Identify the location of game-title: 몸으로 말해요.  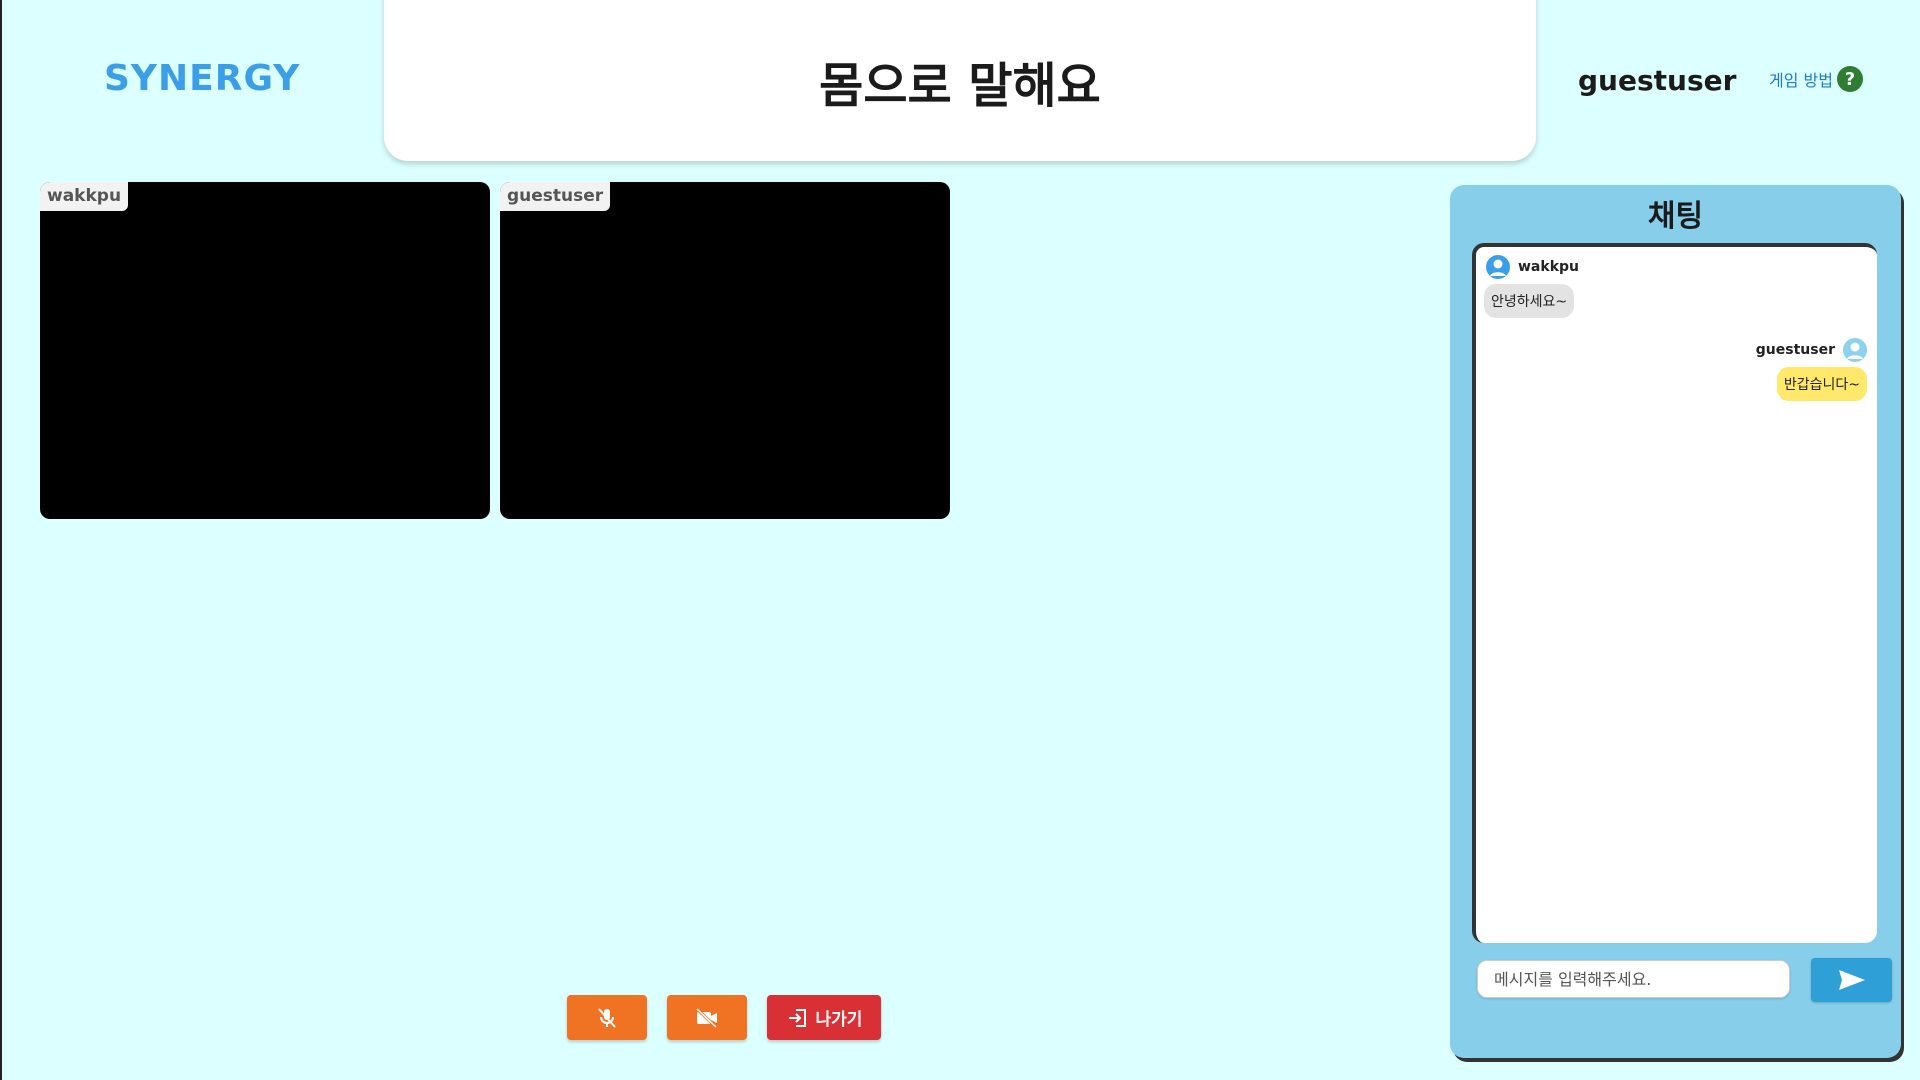
(960, 85).